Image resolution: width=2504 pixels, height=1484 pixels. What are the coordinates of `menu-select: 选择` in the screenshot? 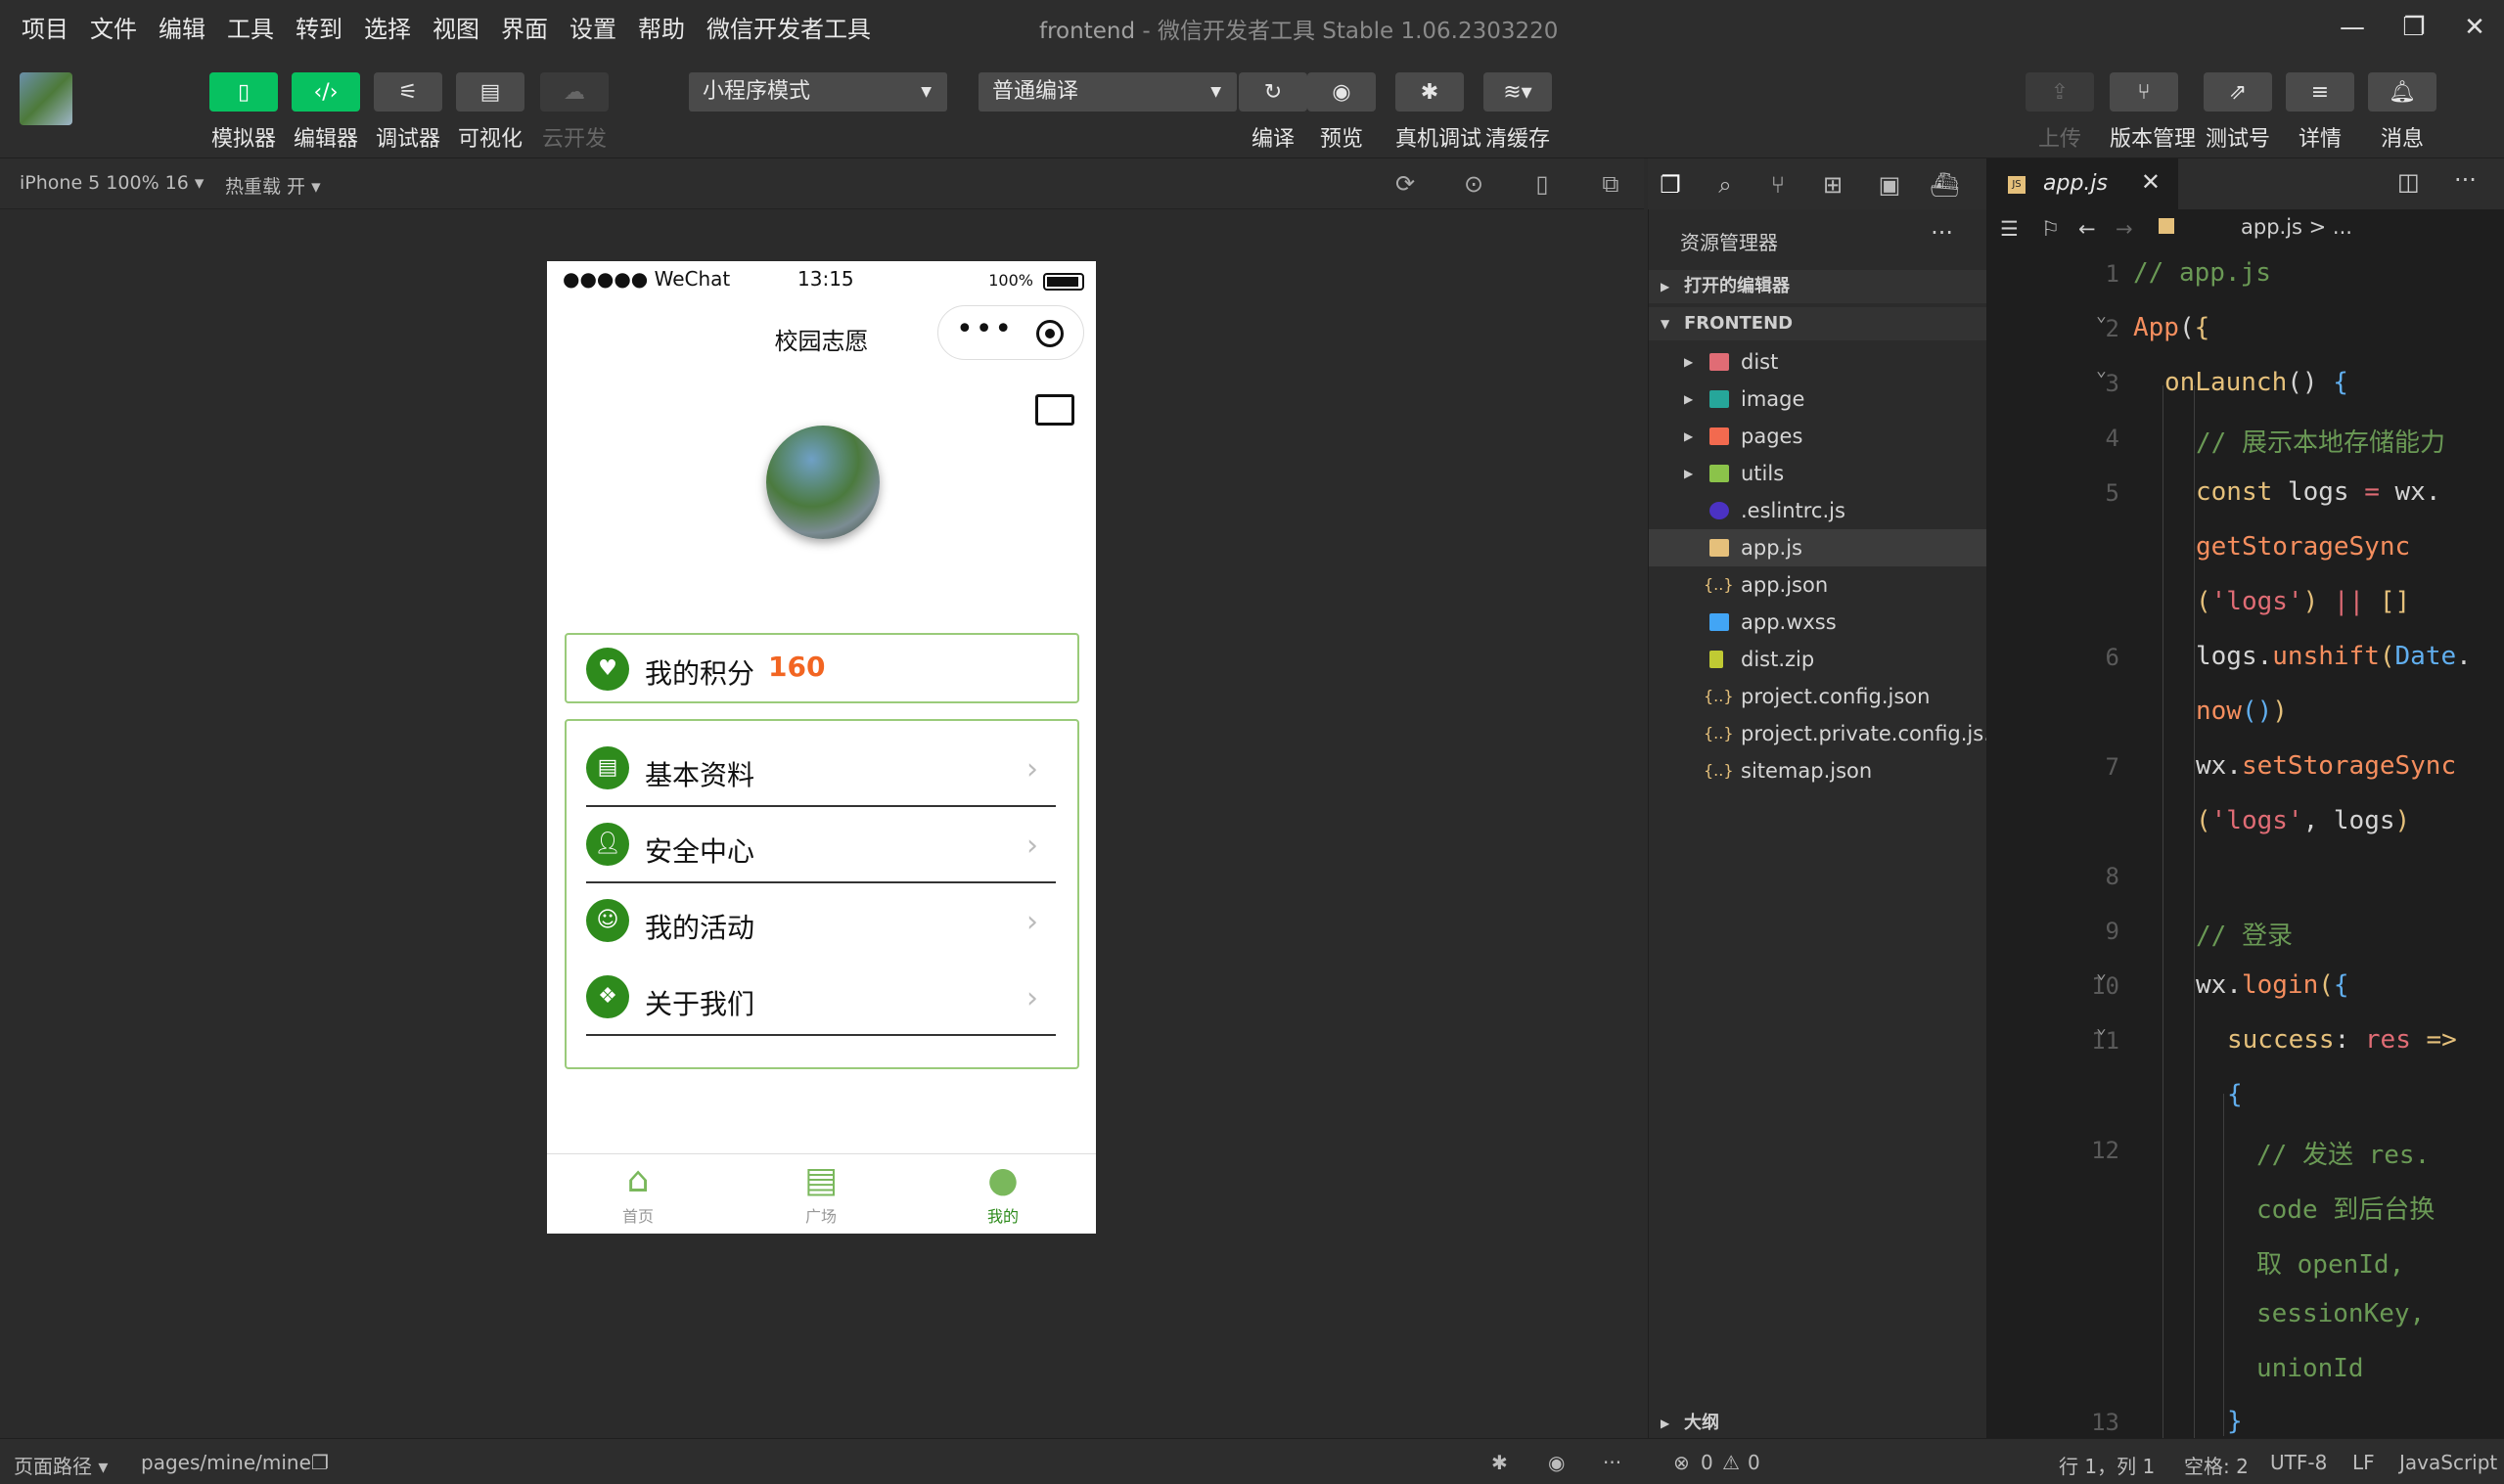 It's located at (387, 27).